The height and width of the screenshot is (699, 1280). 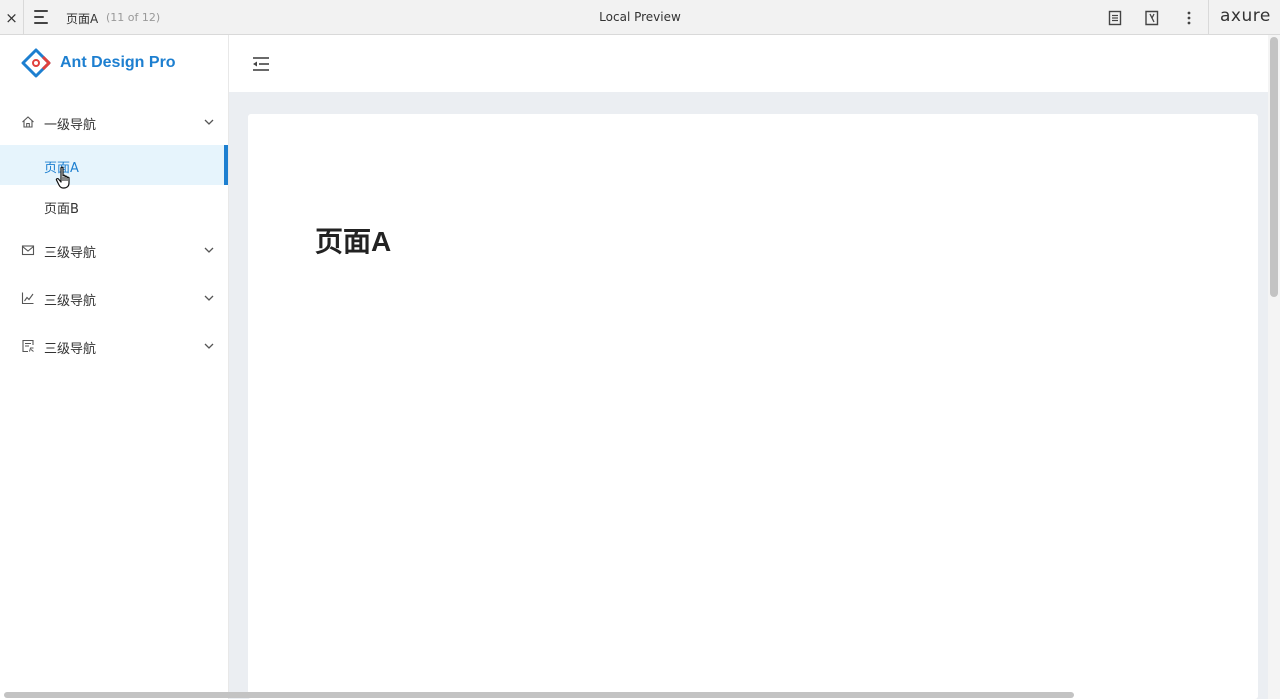 I want to click on content-header, so click(x=748, y=63).